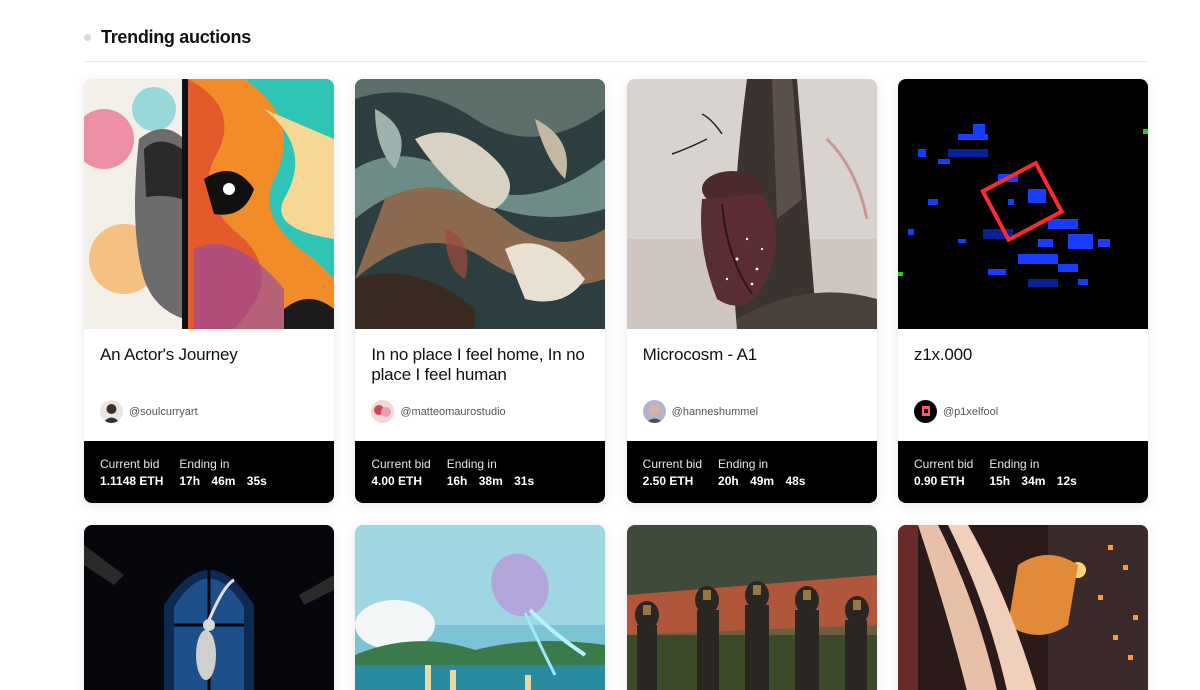 The width and height of the screenshot is (1200, 690). I want to click on current-bid: Current bid 0.90 ETH, so click(943, 479).